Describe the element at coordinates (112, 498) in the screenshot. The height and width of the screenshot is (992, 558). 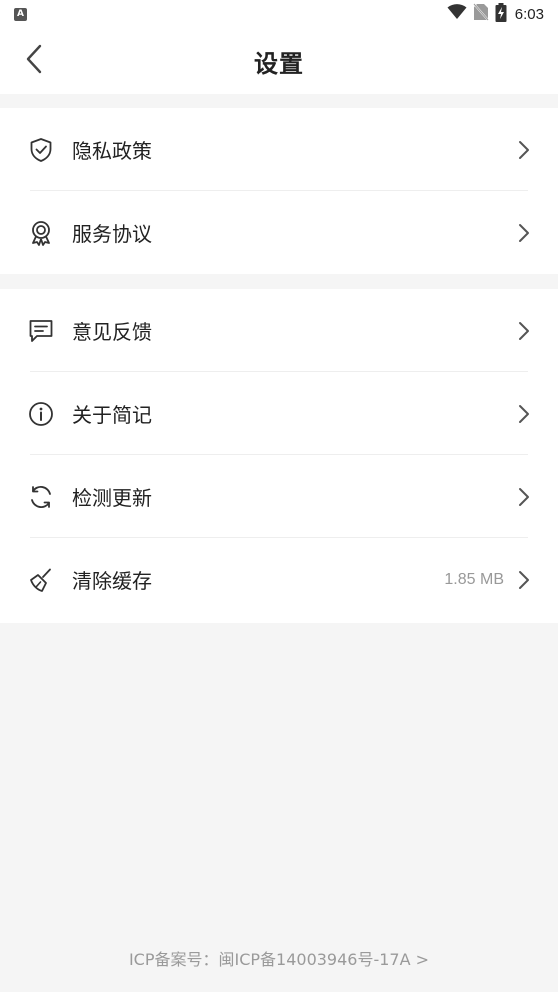
I see `settings-item-label: 检测更新` at that location.